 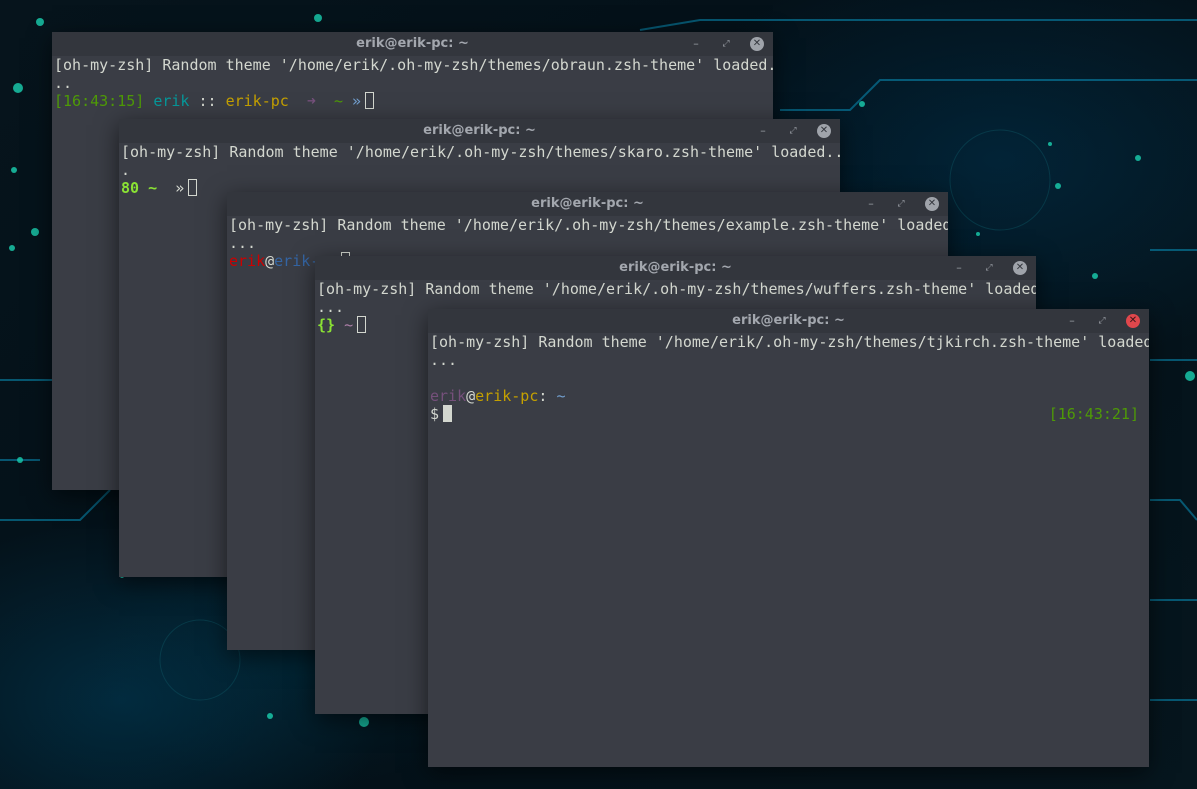 I want to click on shell-prompt: {} ~, so click(x=342, y=325).